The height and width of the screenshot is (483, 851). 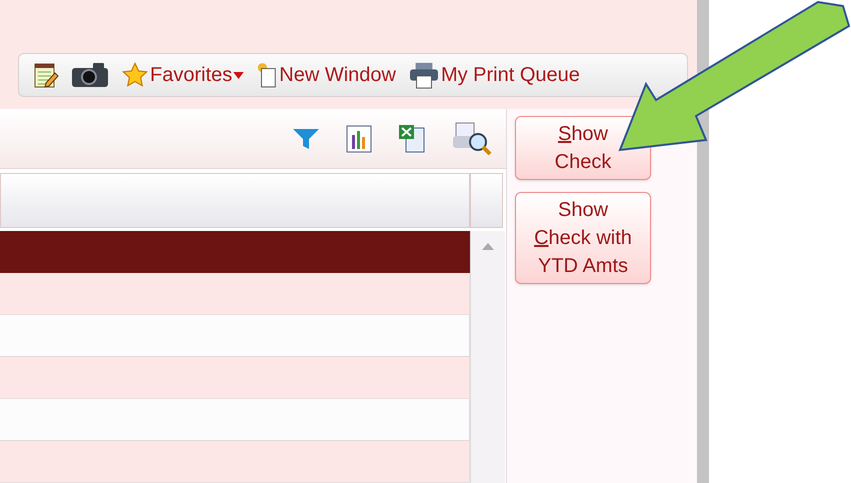 I want to click on table-row, so click(x=235, y=252).